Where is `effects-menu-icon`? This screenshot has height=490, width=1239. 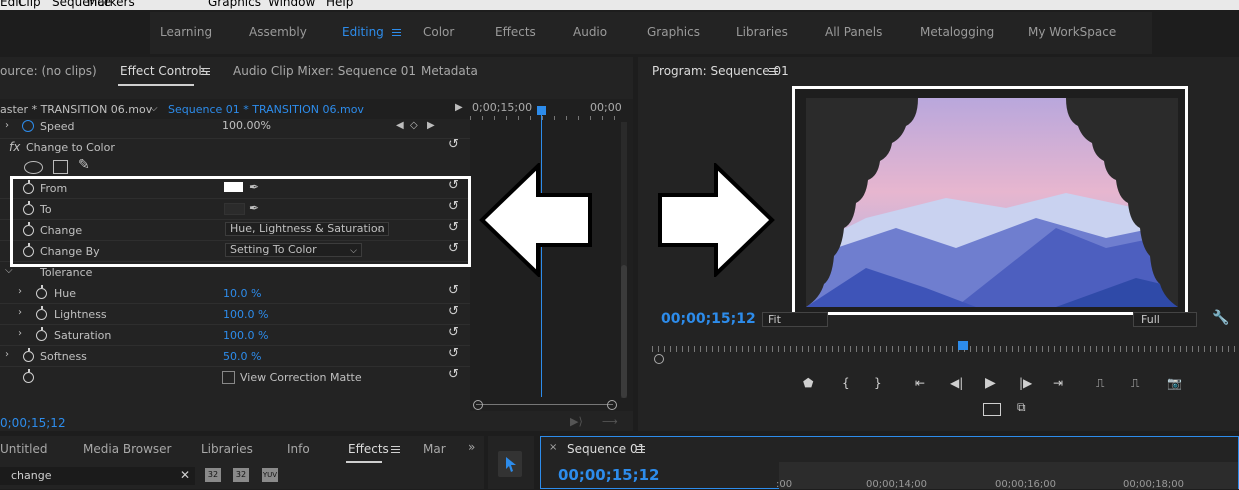 effects-menu-icon is located at coordinates (395, 450).